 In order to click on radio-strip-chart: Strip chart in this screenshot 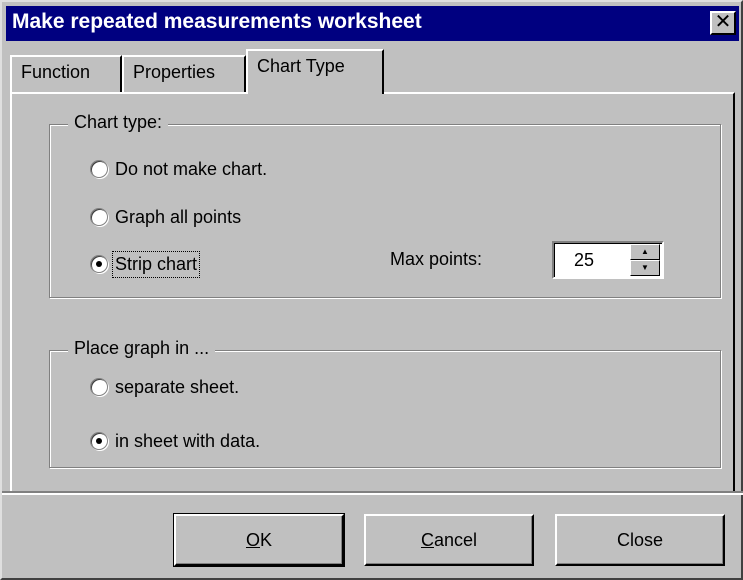, I will do `click(145, 264)`.